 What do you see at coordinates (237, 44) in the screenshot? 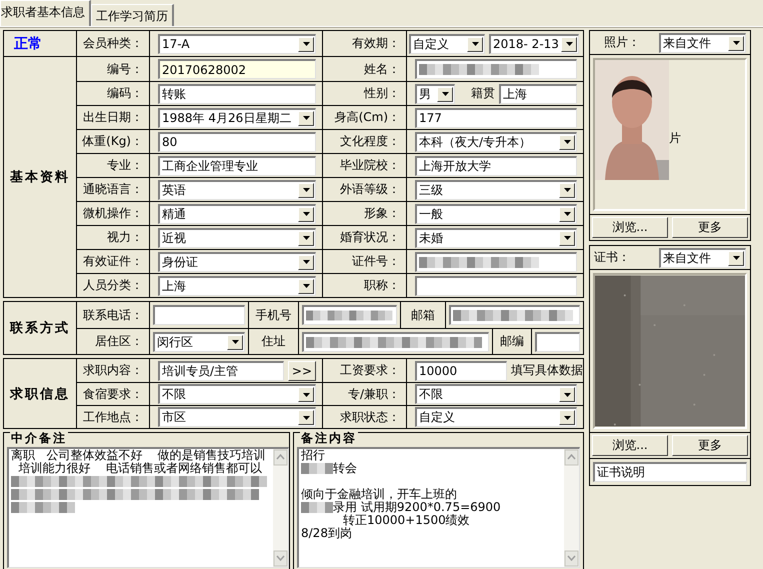
I see `dropdown: 17-A` at bounding box center [237, 44].